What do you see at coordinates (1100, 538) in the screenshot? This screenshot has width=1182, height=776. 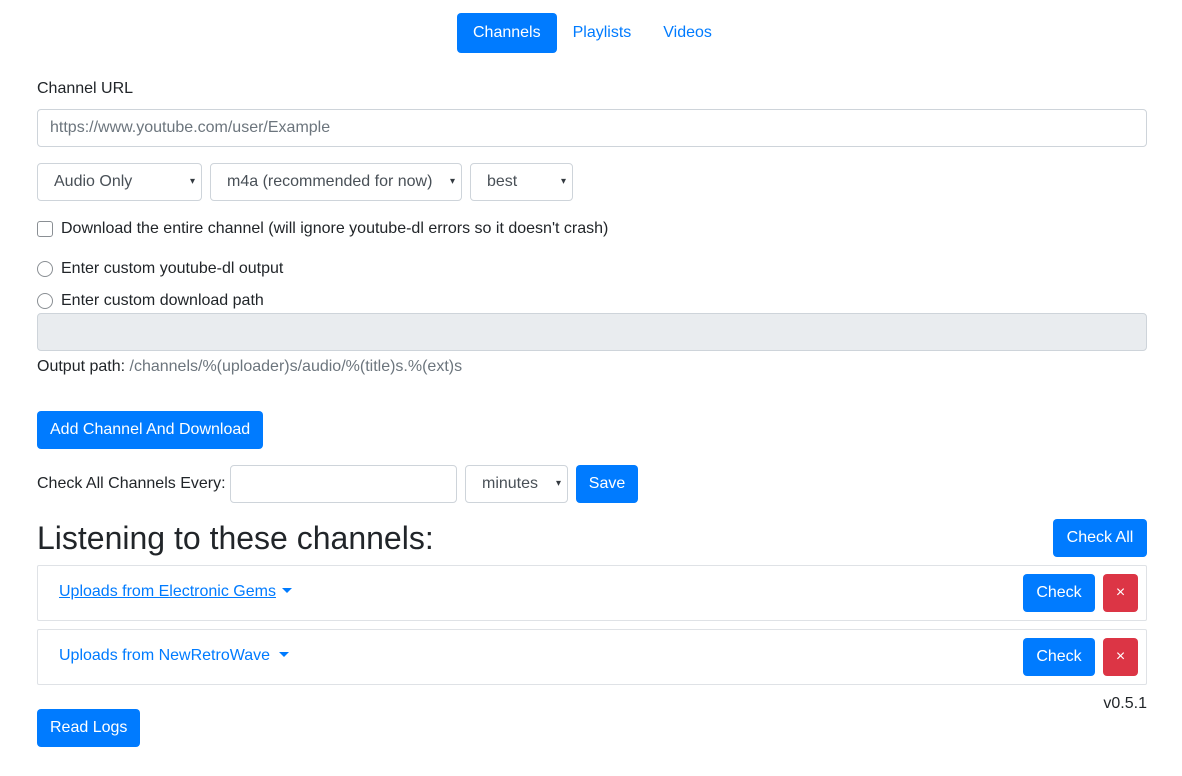 I see `check-all-button: Check All` at bounding box center [1100, 538].